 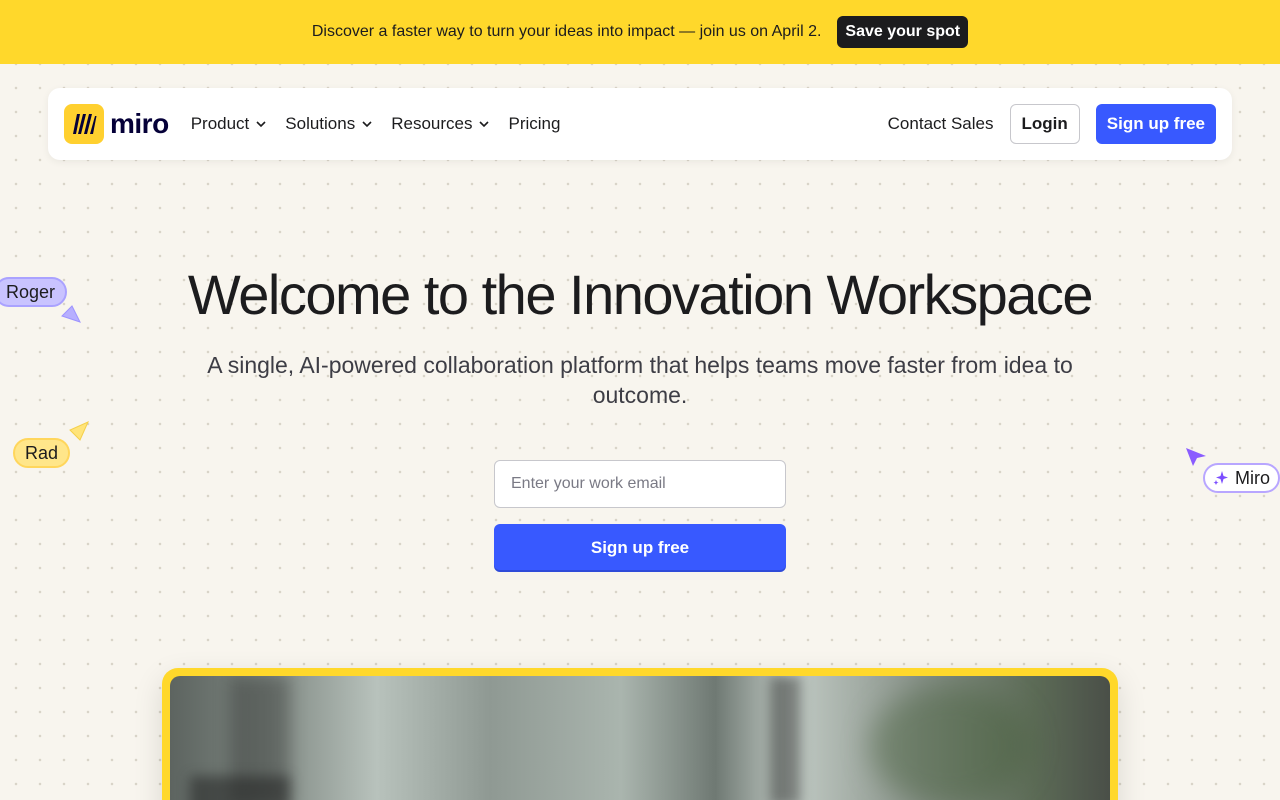 What do you see at coordinates (42, 453) in the screenshot?
I see `cursor-tag-rad: Rad` at bounding box center [42, 453].